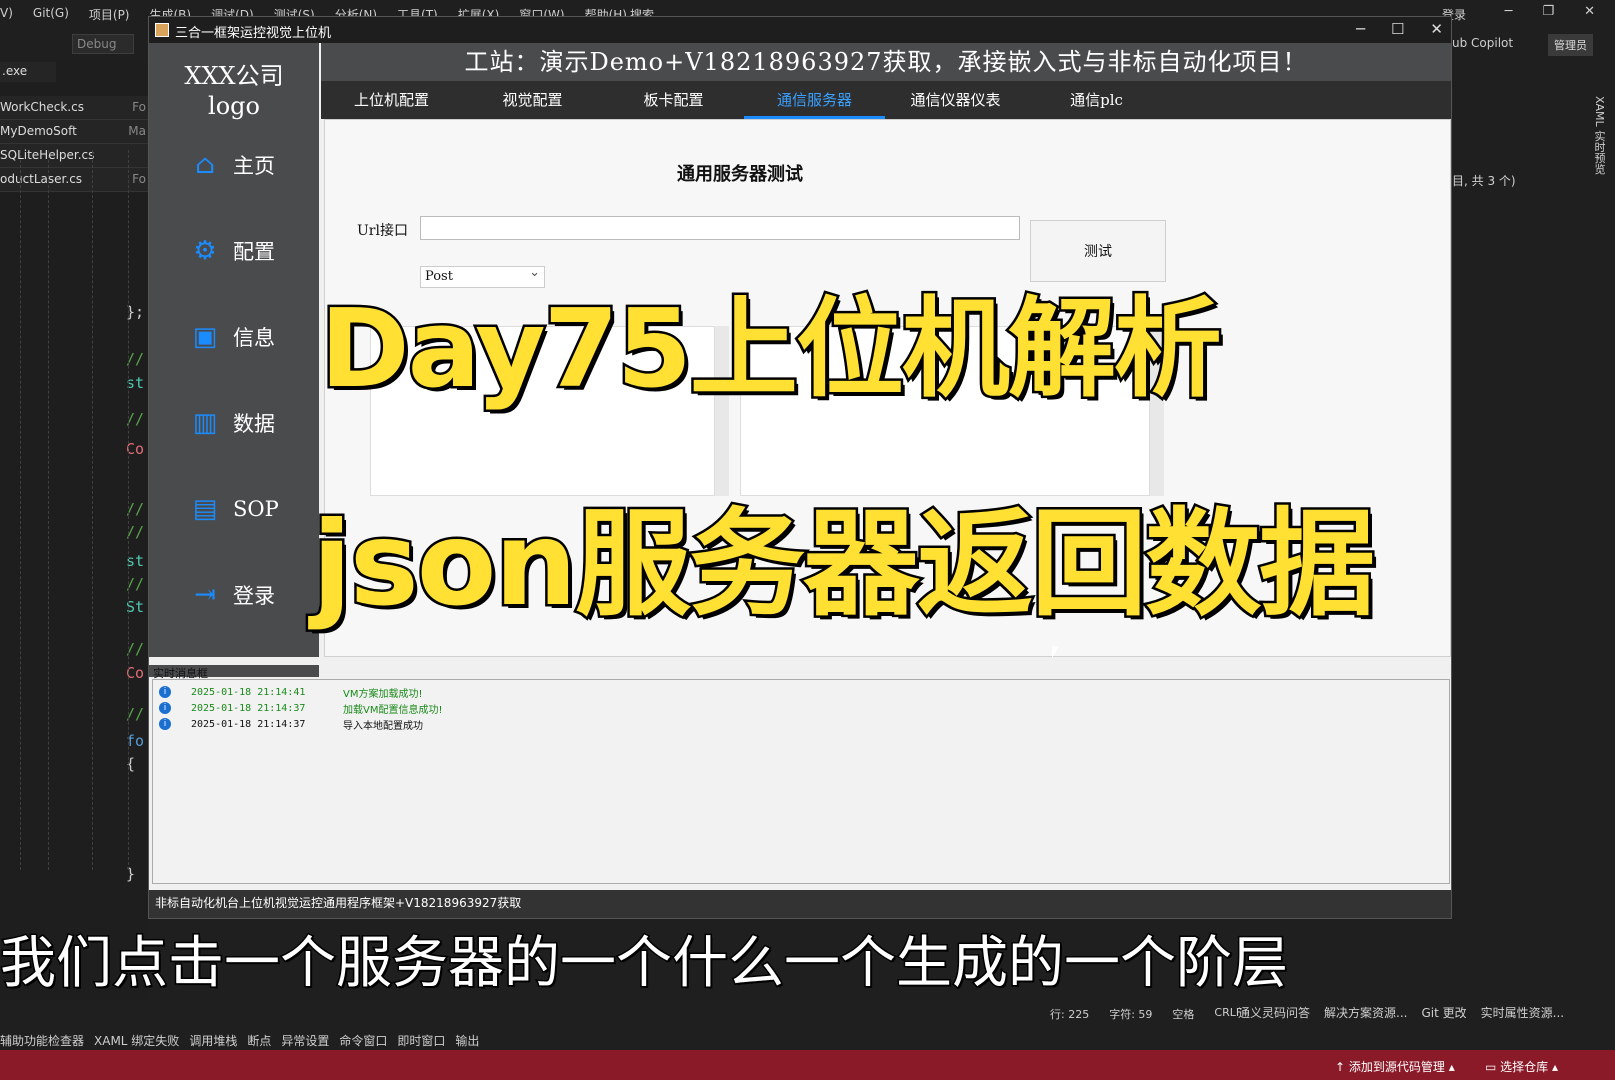 The height and width of the screenshot is (1080, 1615). What do you see at coordinates (254, 338) in the screenshot?
I see `nav-label: 信息` at bounding box center [254, 338].